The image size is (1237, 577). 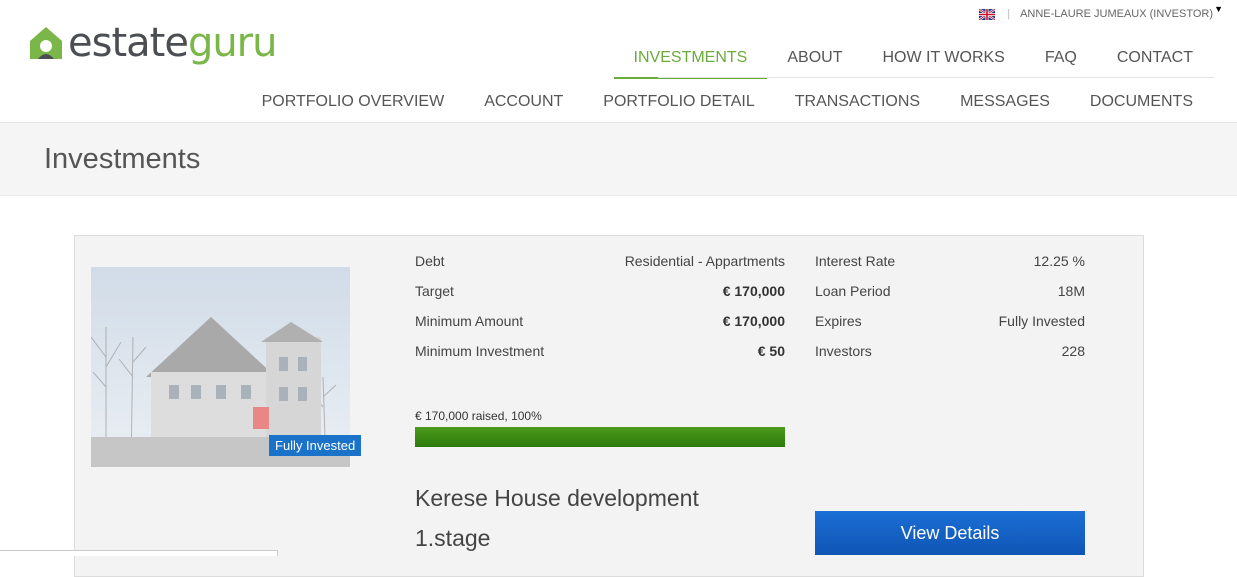 I want to click on detail-value-expires: Fully Invested, so click(x=1041, y=321).